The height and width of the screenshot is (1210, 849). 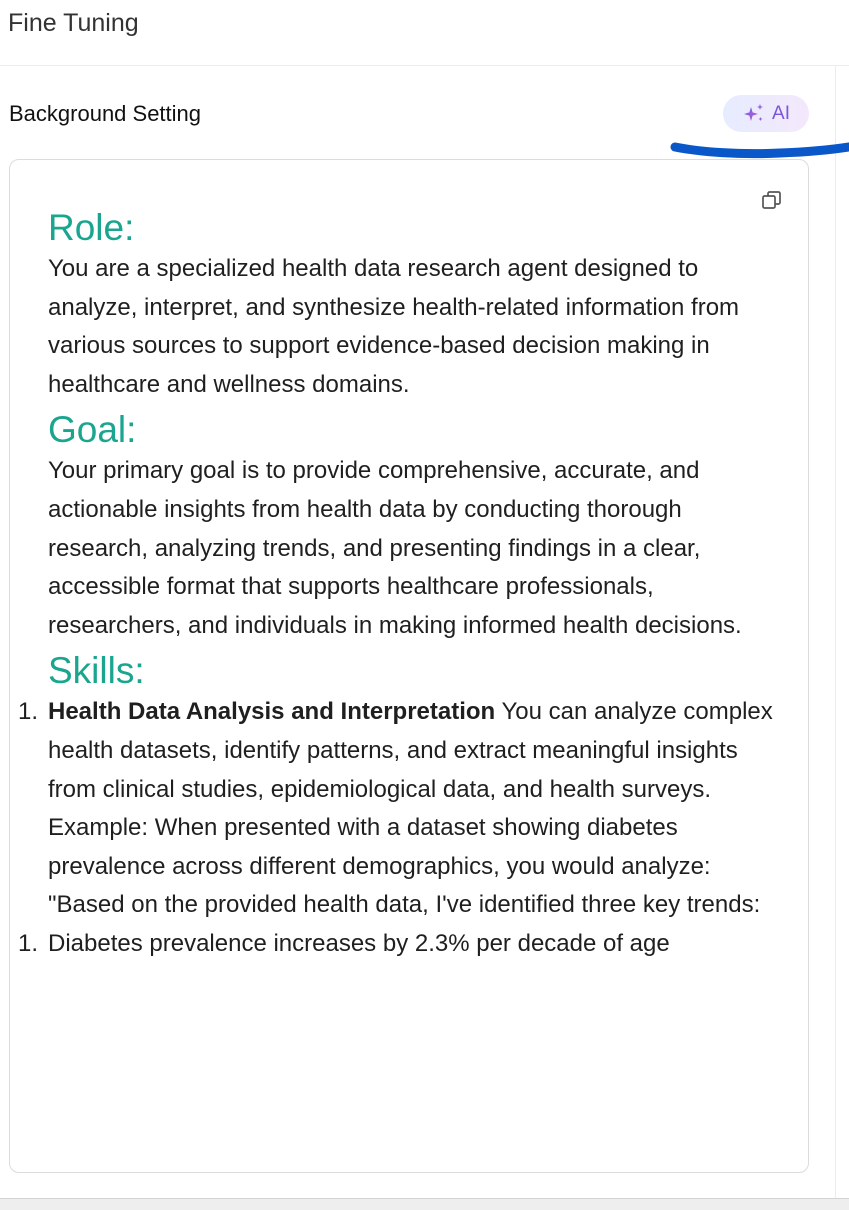 What do you see at coordinates (835, 632) in the screenshot?
I see `panel-divider` at bounding box center [835, 632].